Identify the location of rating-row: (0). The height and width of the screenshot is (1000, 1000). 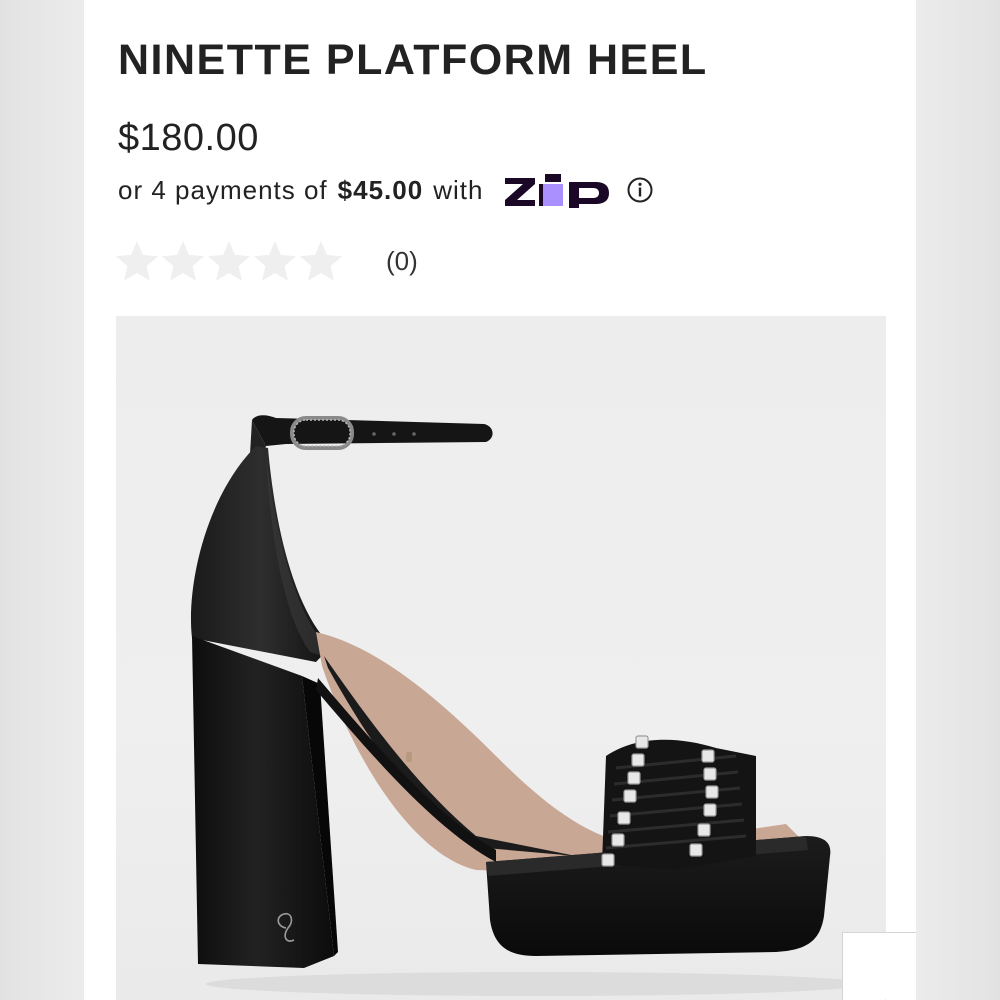
(266, 261).